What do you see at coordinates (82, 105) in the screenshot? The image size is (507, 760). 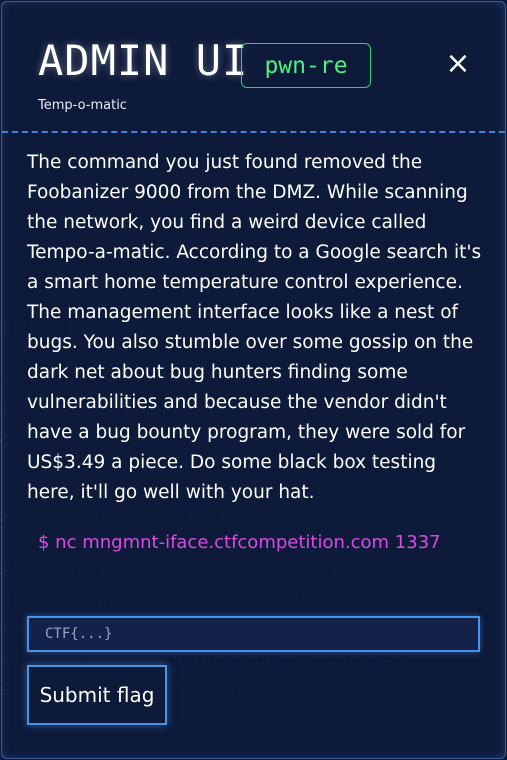 I see `challenge-subtitle: Temp-o-matic` at bounding box center [82, 105].